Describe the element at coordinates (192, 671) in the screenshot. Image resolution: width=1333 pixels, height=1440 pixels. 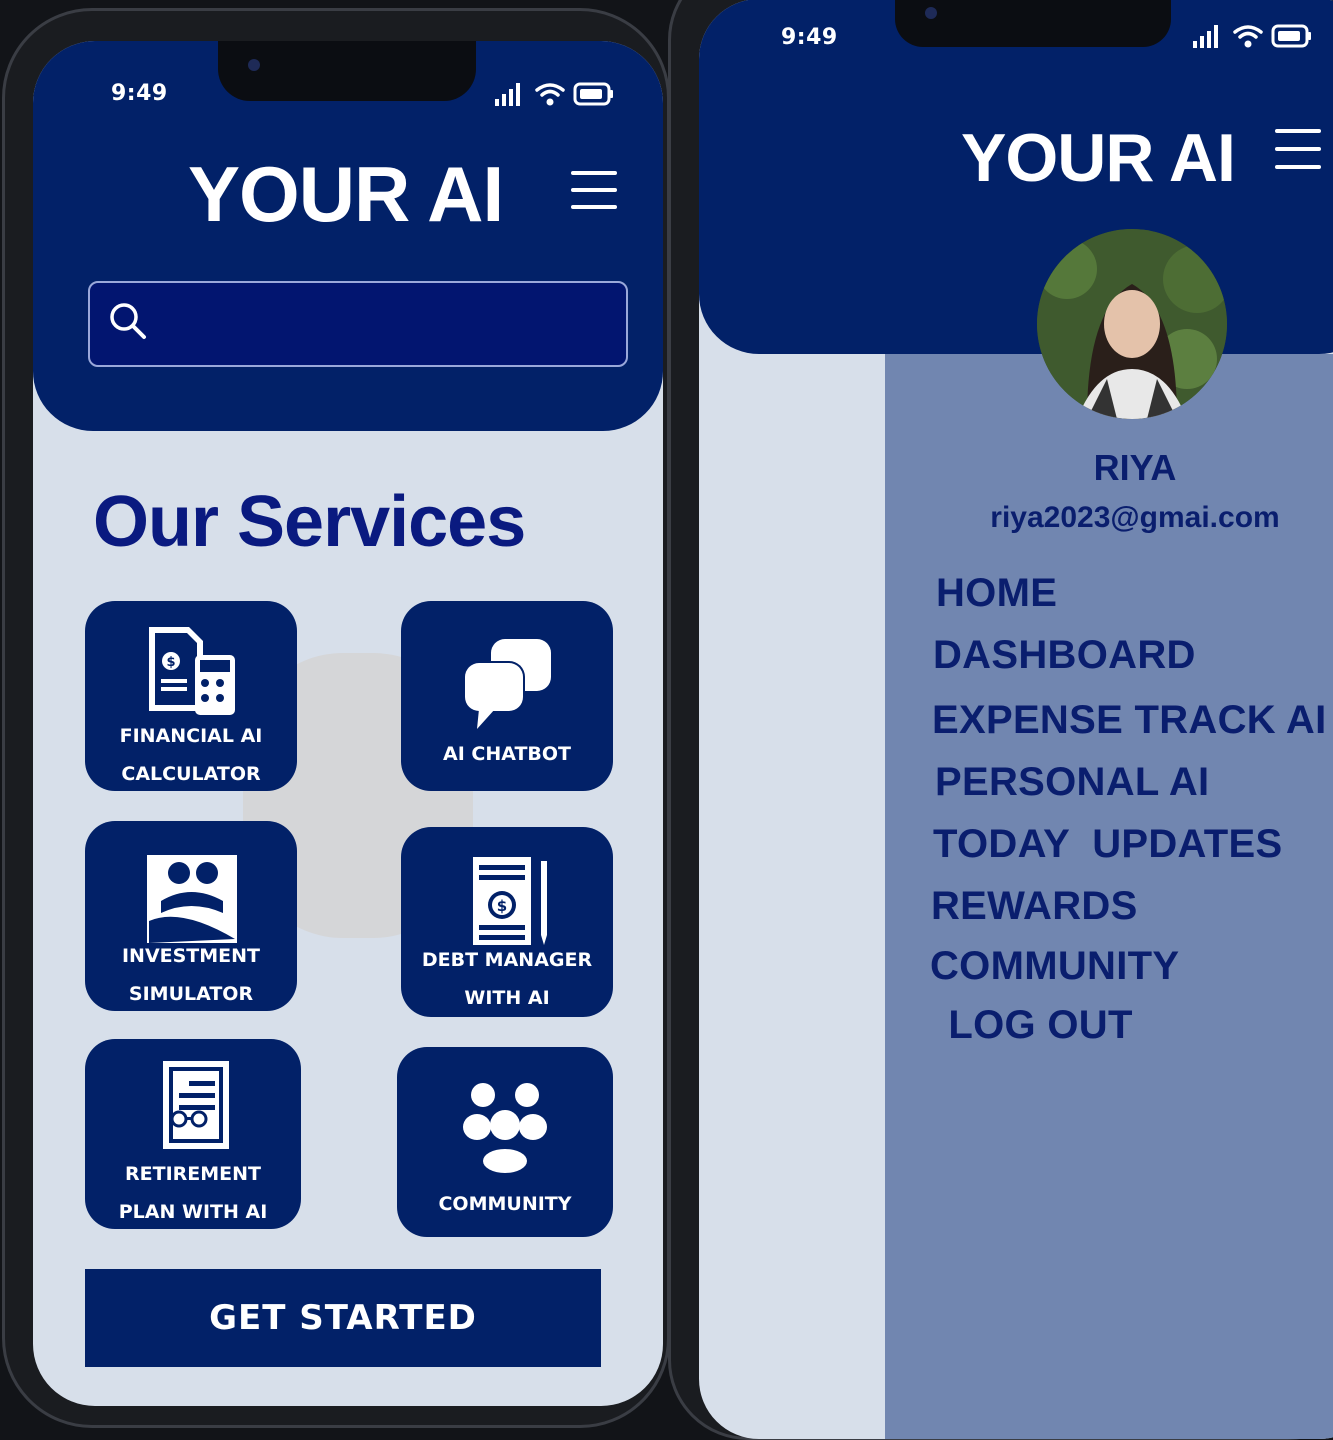
I see `calculator-document-icon: $` at that location.